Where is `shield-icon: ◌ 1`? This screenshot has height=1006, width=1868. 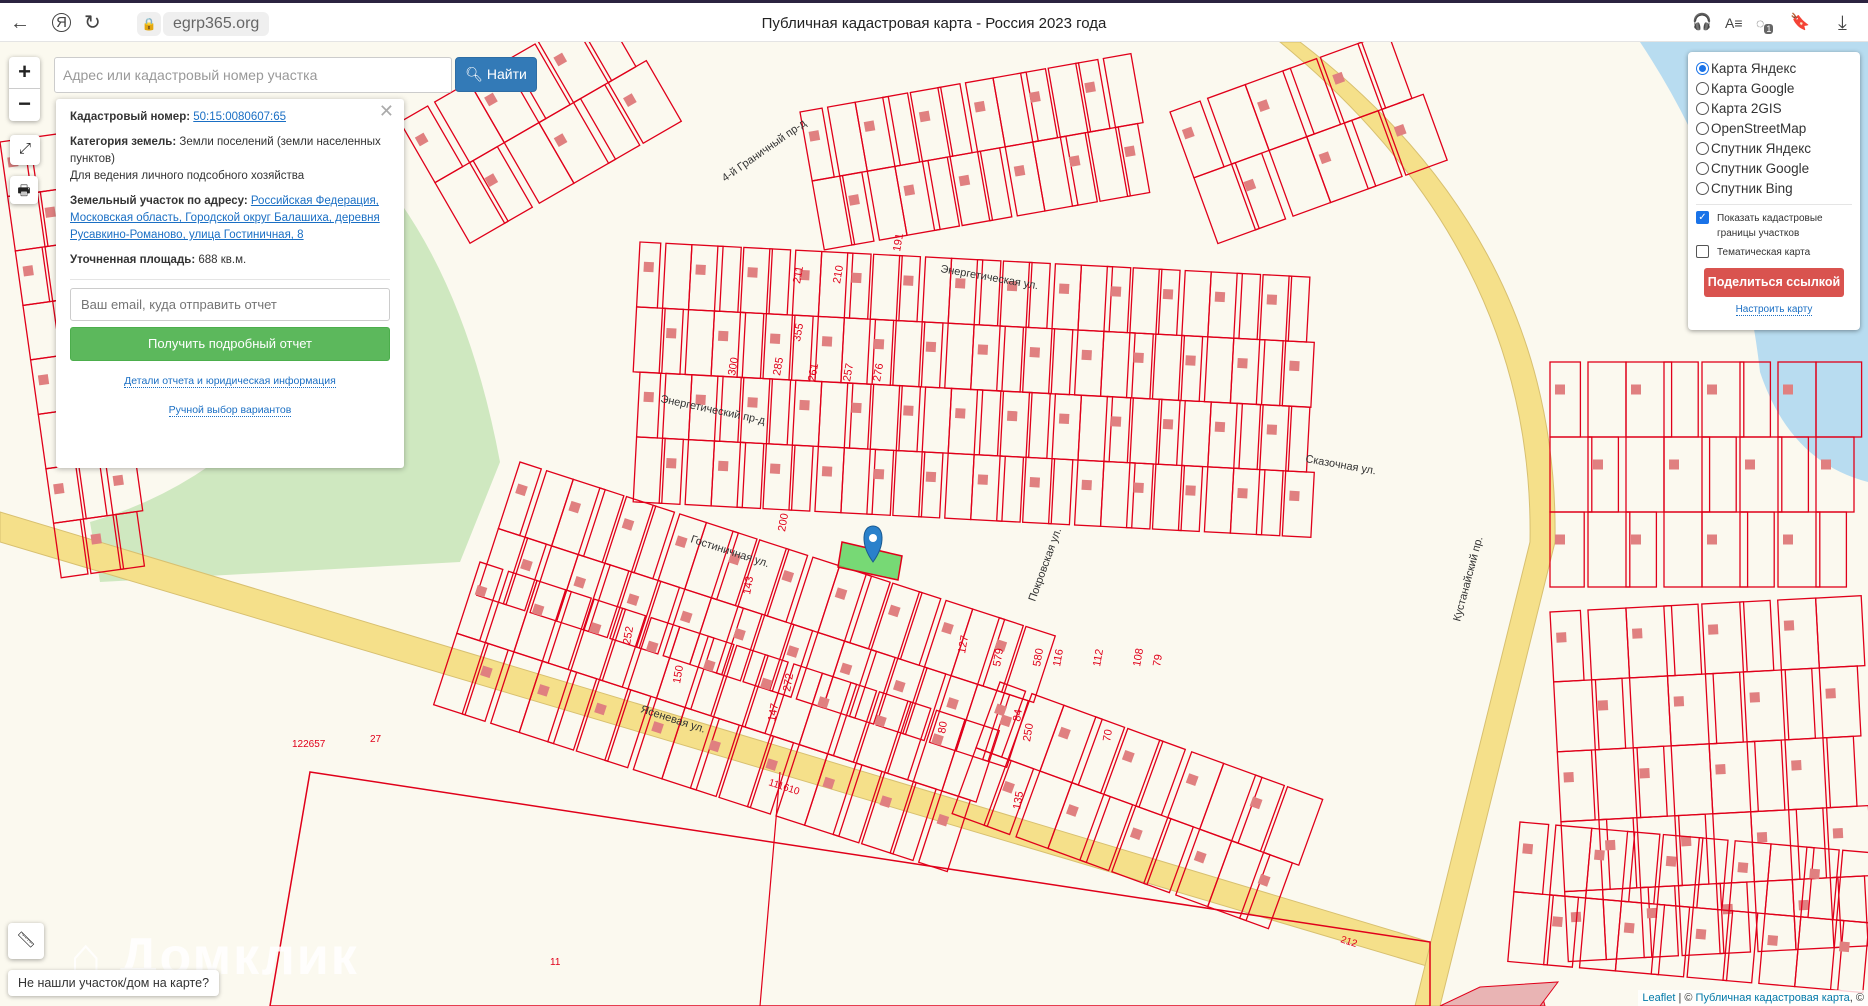 shield-icon: ◌ 1 is located at coordinates (1765, 26).